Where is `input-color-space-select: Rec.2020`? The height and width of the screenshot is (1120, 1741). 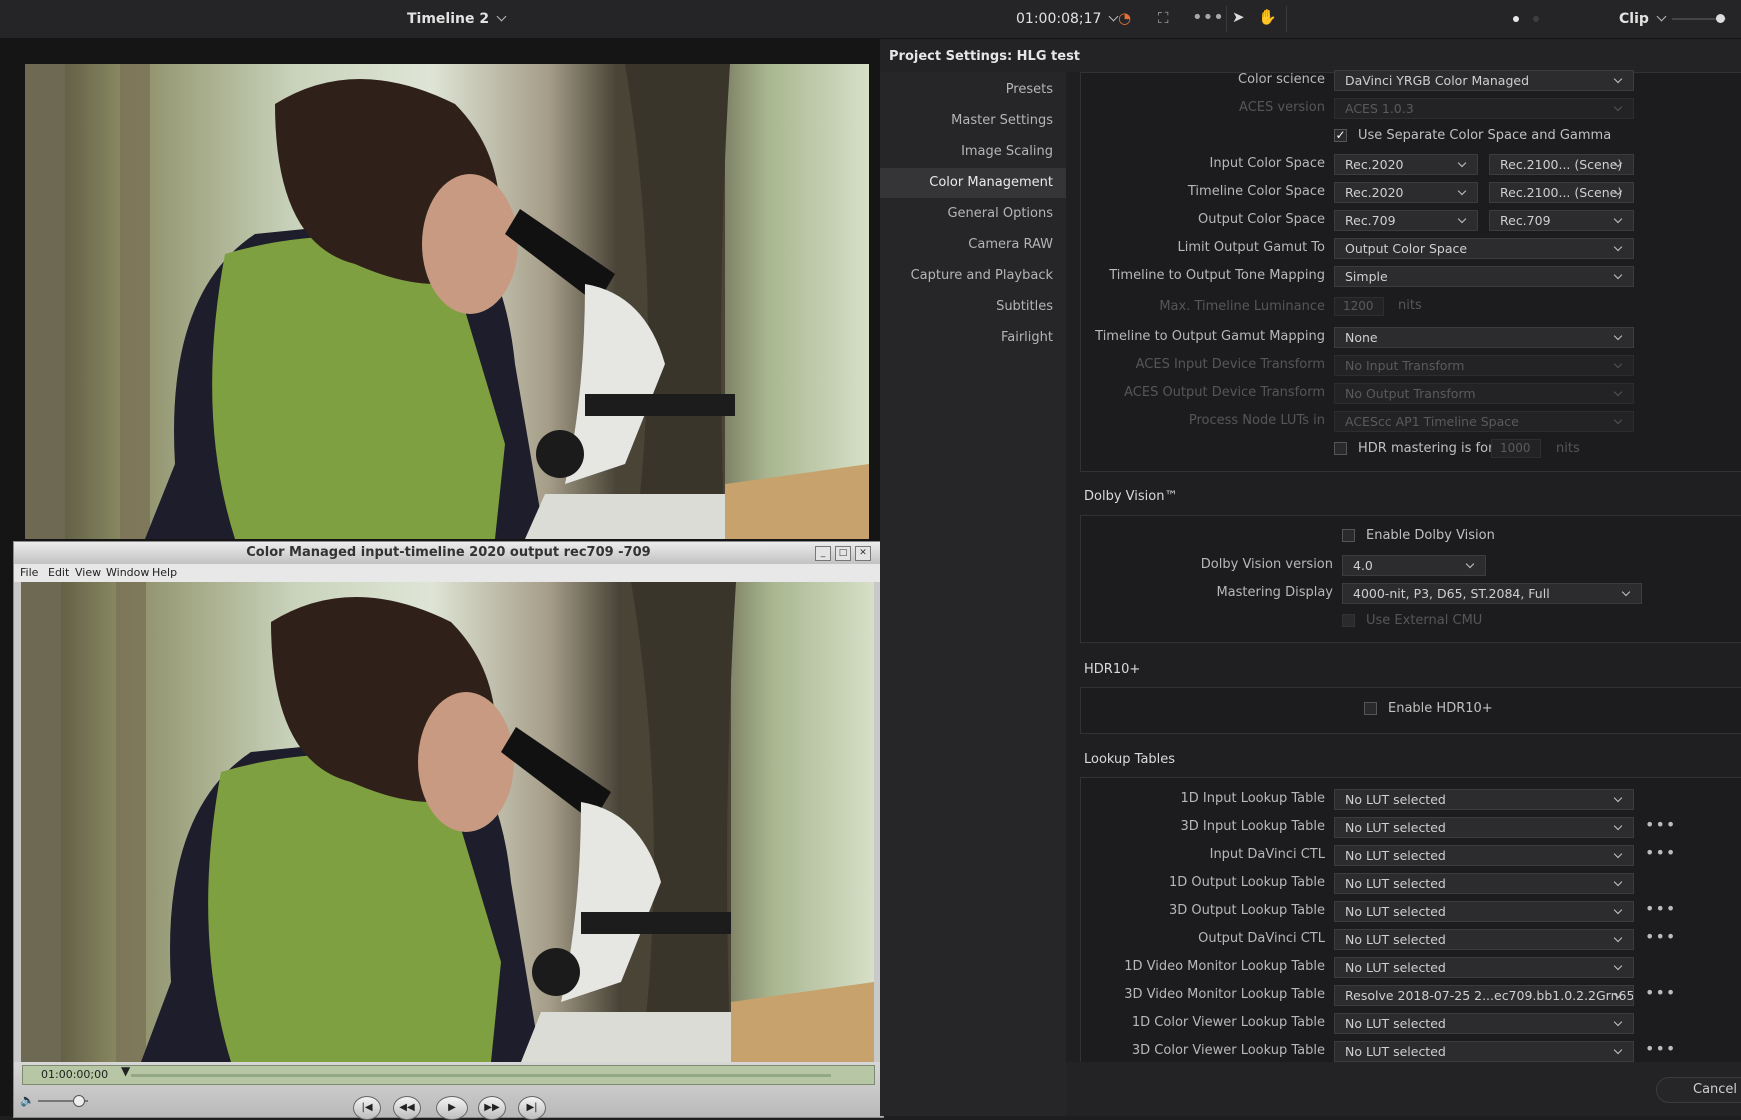 input-color-space-select: Rec.2020 is located at coordinates (1406, 164).